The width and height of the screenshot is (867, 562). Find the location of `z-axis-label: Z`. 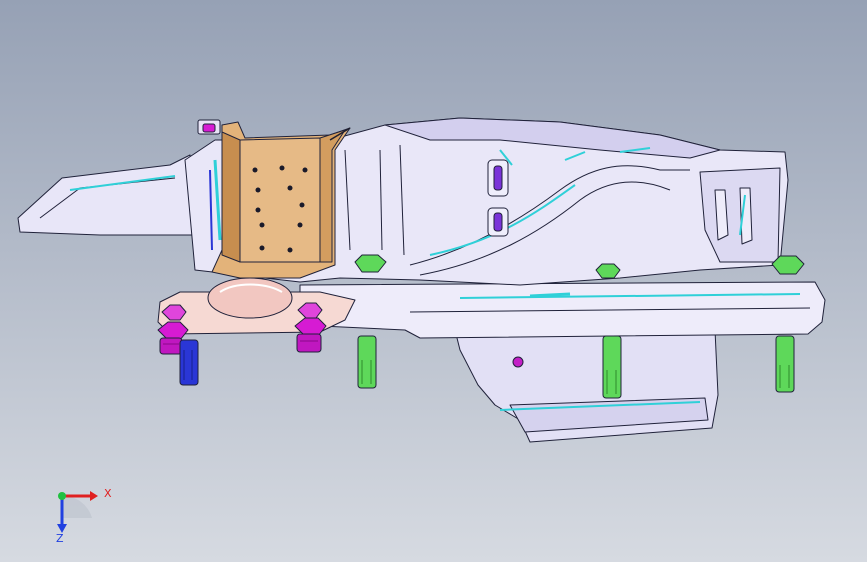

z-axis-label: Z is located at coordinates (60, 538).